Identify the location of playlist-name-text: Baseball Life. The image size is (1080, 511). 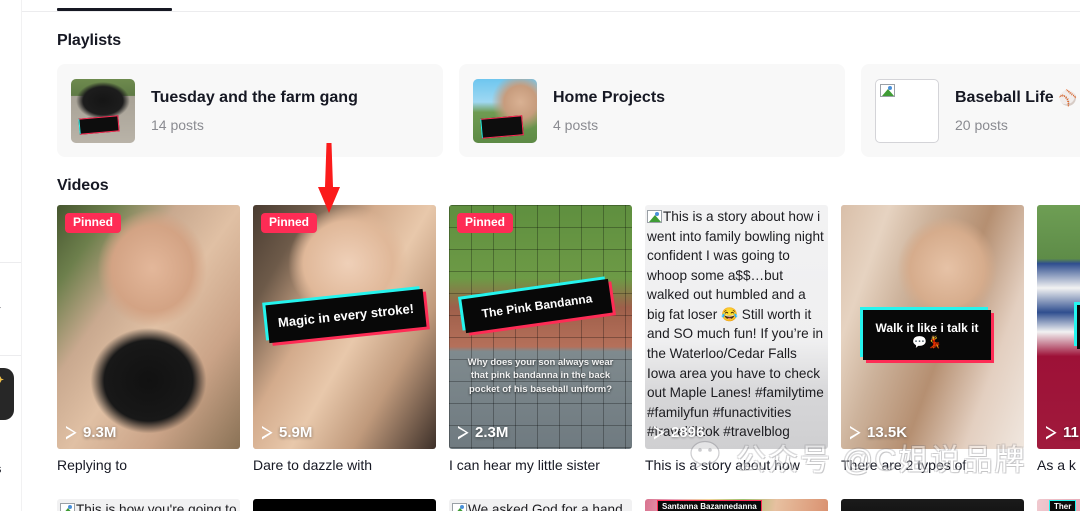
(1004, 97).